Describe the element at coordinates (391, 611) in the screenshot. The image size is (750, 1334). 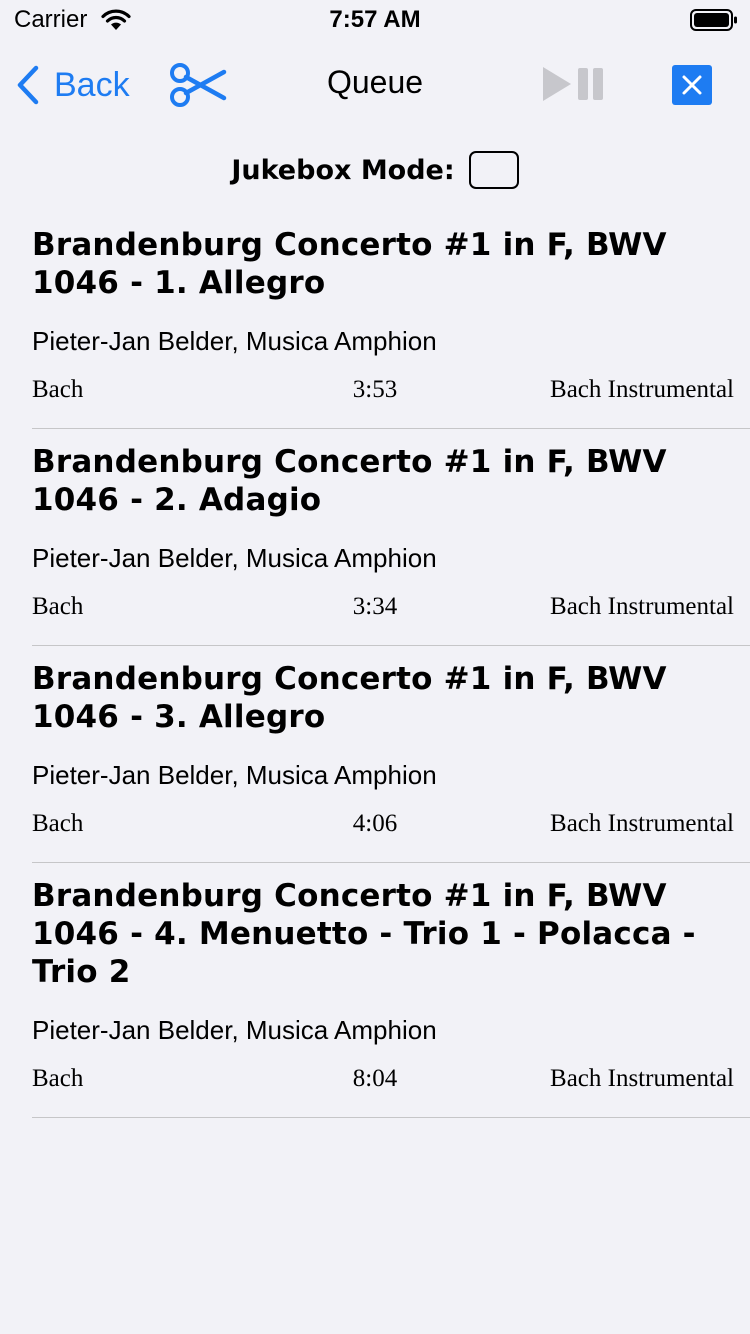
I see `track-meta: Bach 3:34 Bach Instrumental` at that location.